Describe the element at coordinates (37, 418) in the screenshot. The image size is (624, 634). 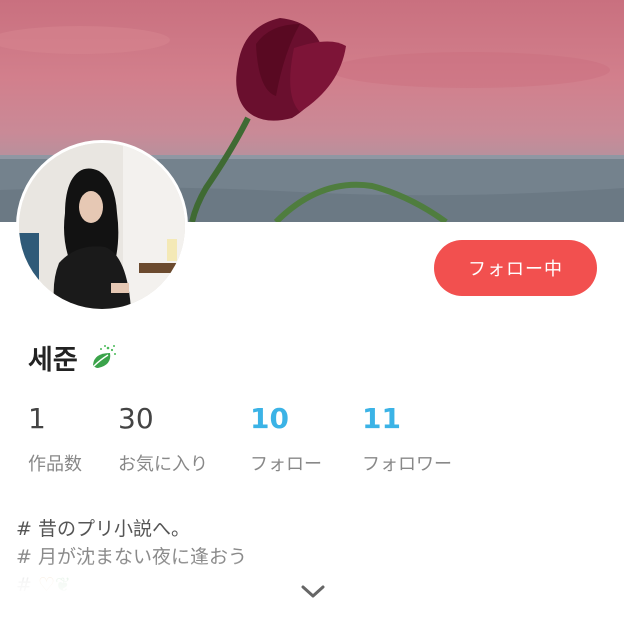
I see `stat-works-count: 1` at that location.